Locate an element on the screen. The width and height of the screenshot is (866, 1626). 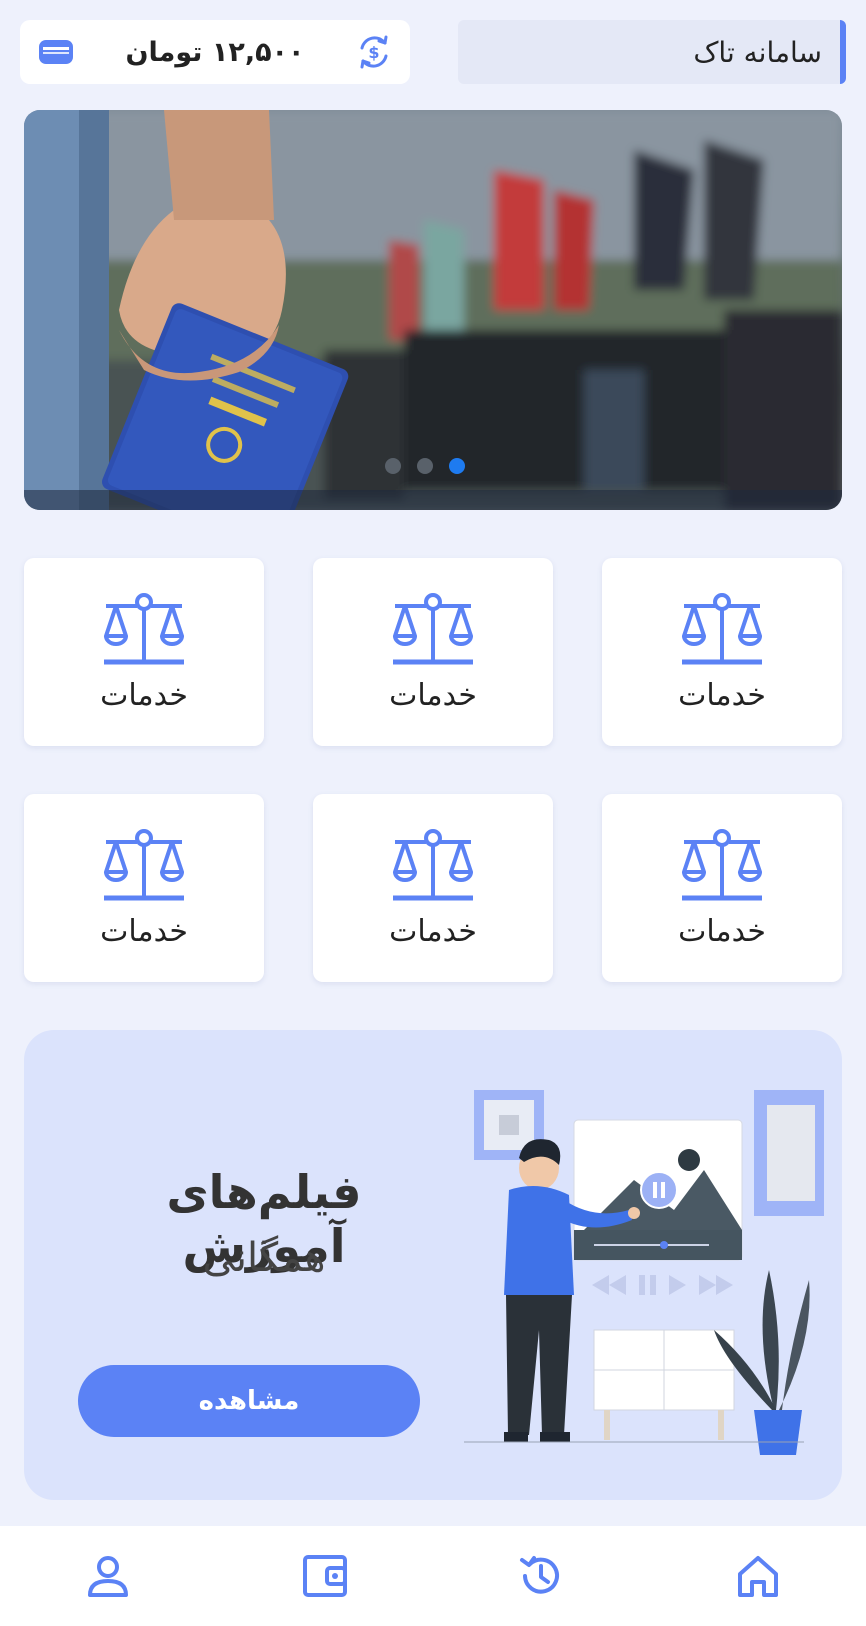
bottom-navigation is located at coordinates (433, 1576).